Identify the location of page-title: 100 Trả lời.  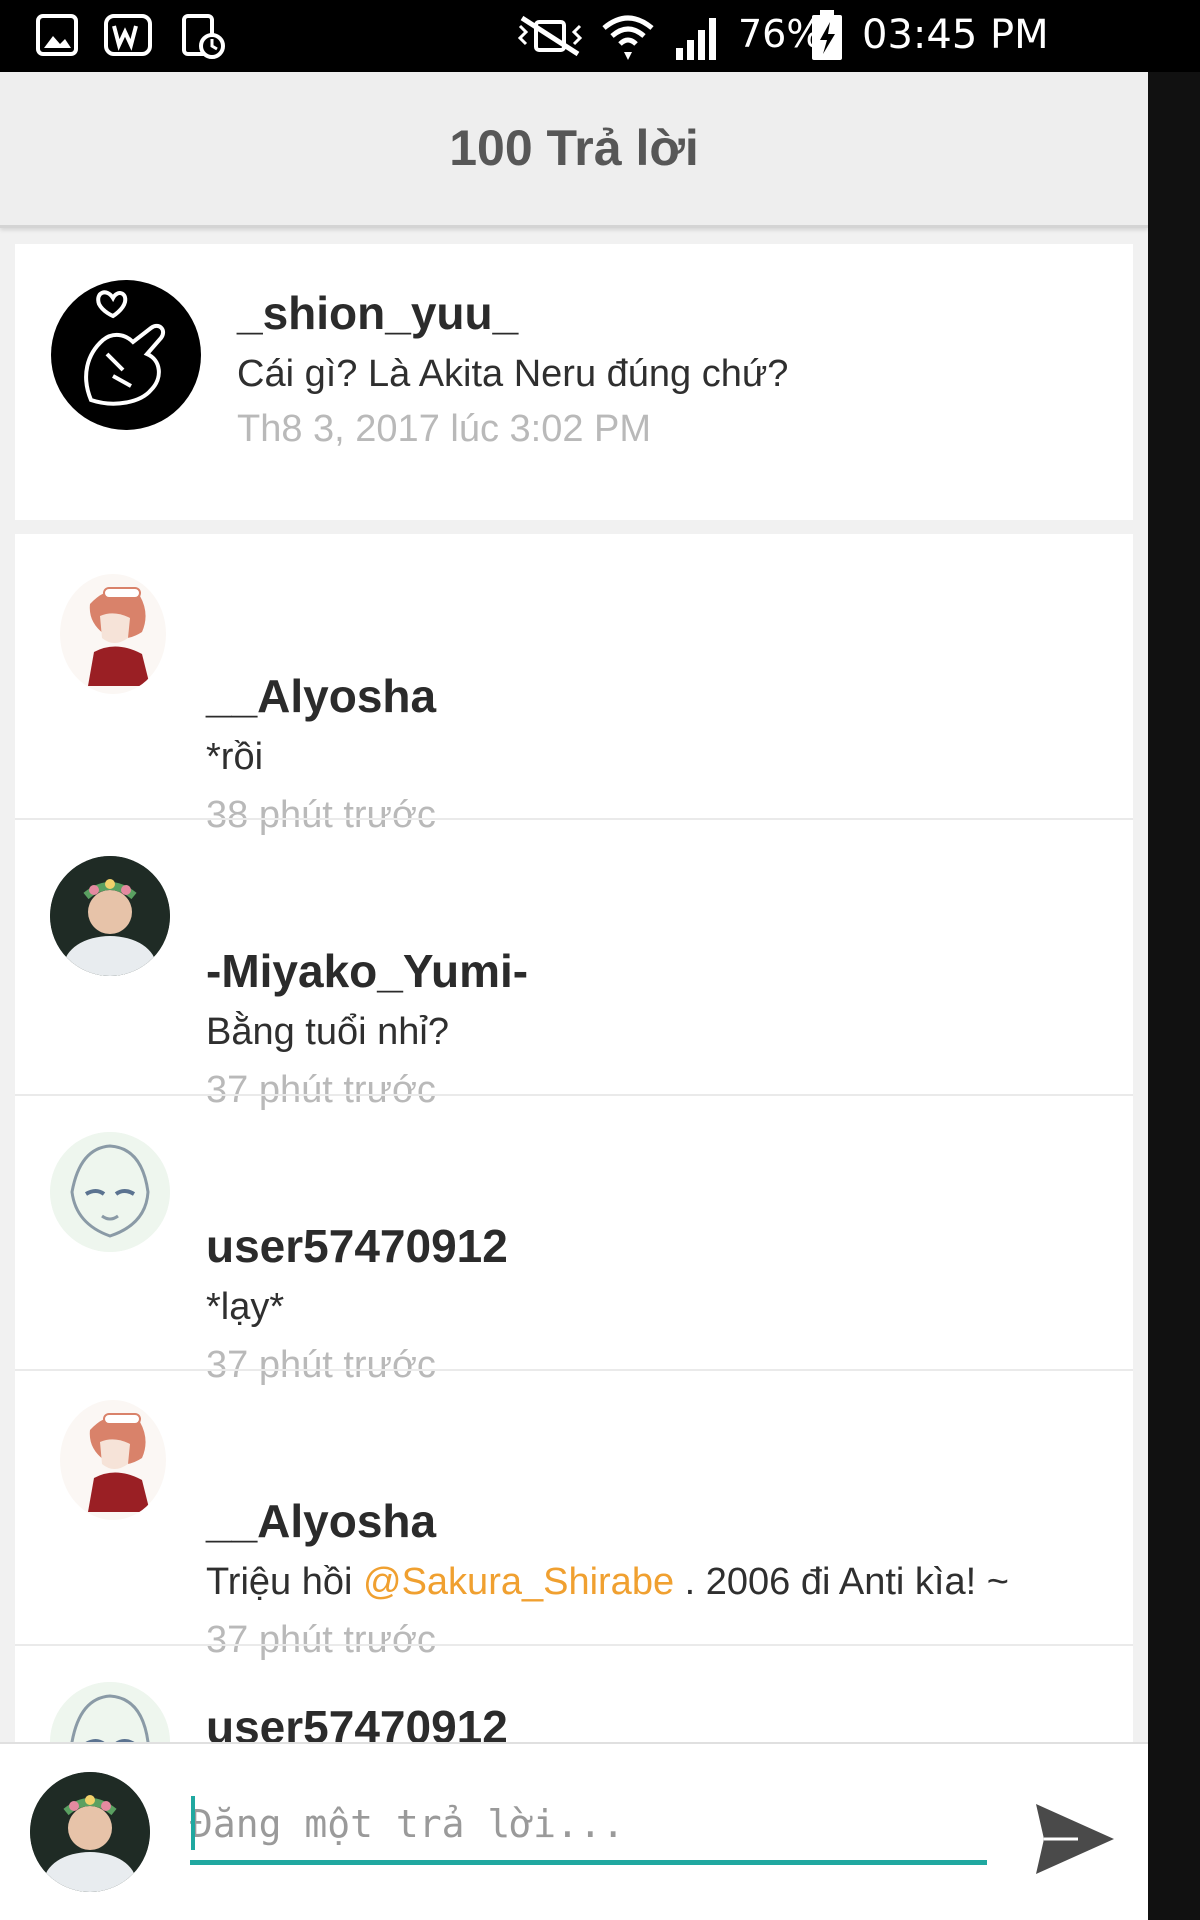
(574, 148).